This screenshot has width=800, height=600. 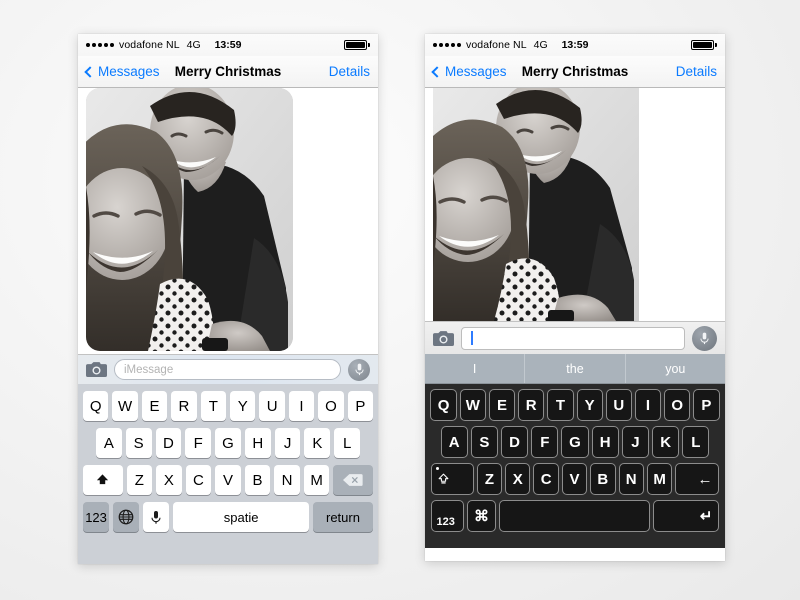 I want to click on photo-attachment-image, so click(x=536, y=204).